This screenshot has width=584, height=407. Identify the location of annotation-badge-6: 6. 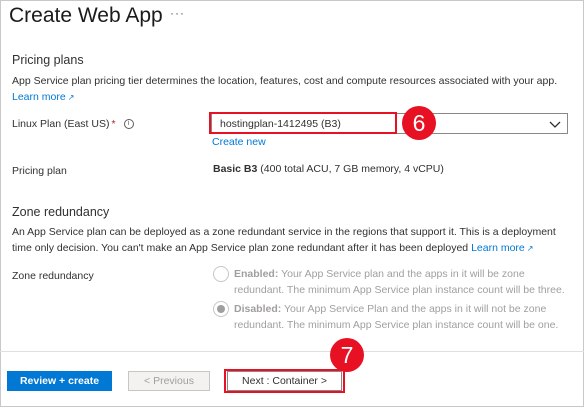
(419, 123).